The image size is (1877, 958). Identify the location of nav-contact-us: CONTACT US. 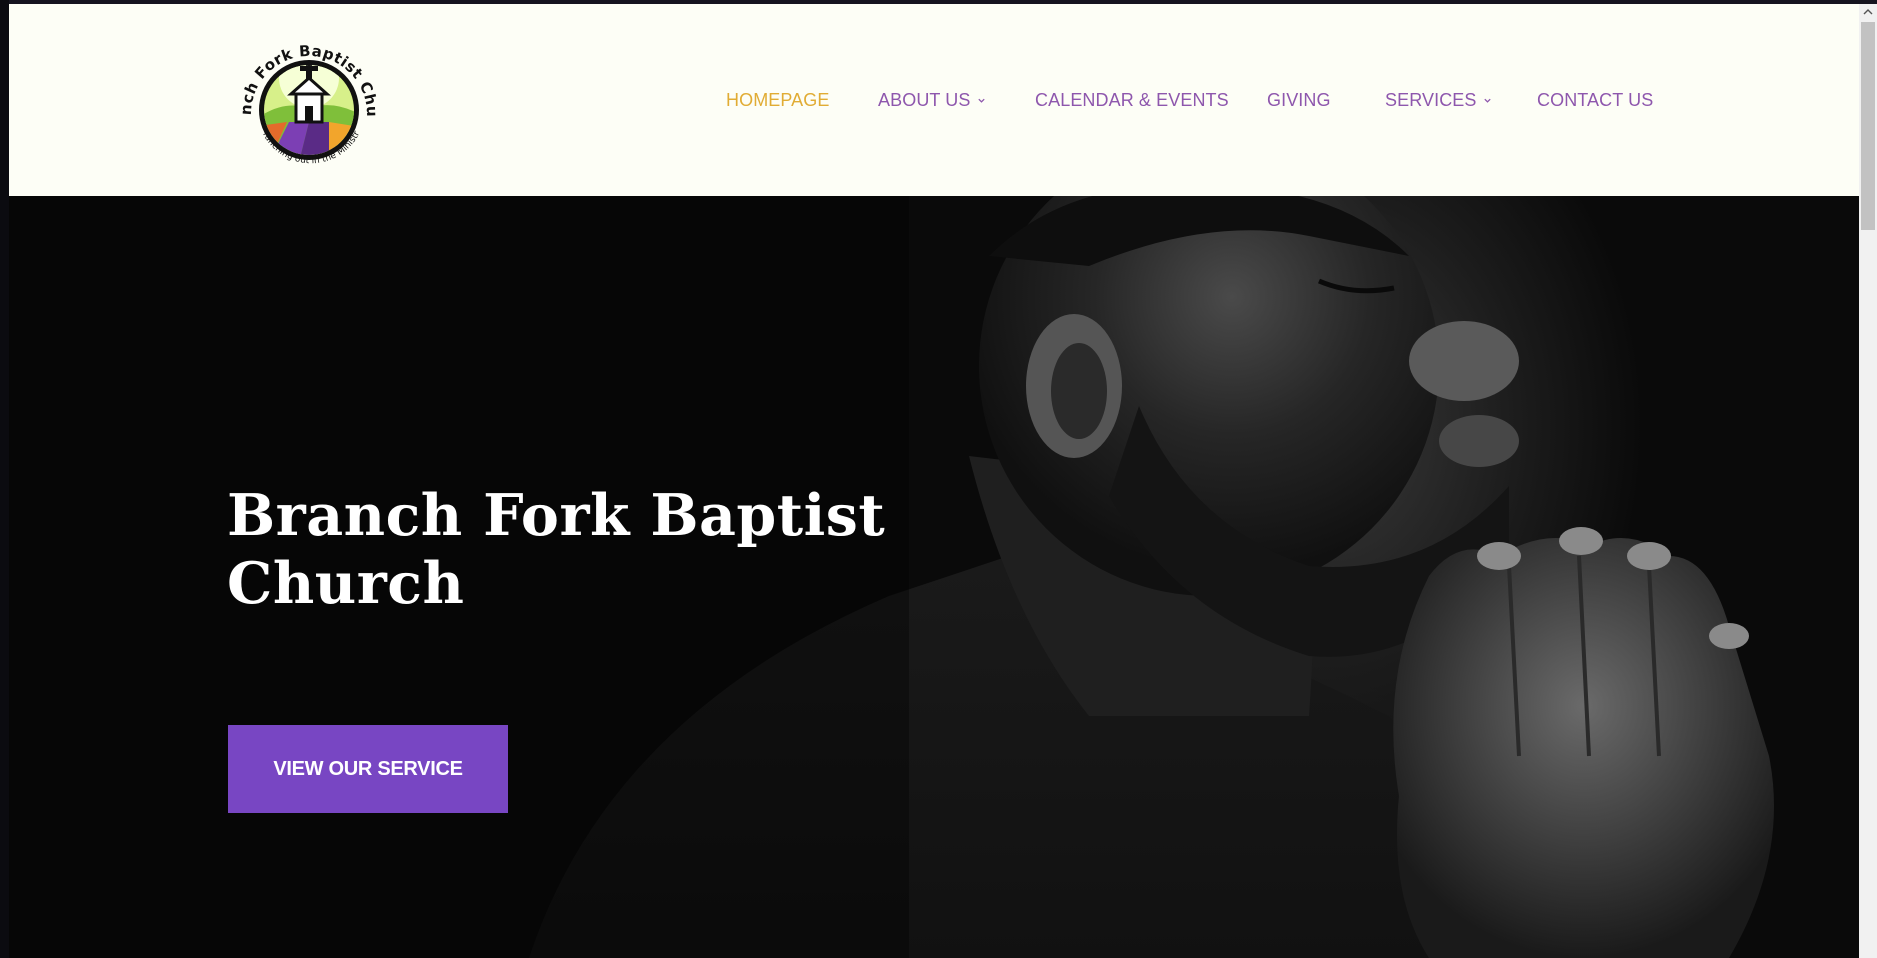
(1595, 100).